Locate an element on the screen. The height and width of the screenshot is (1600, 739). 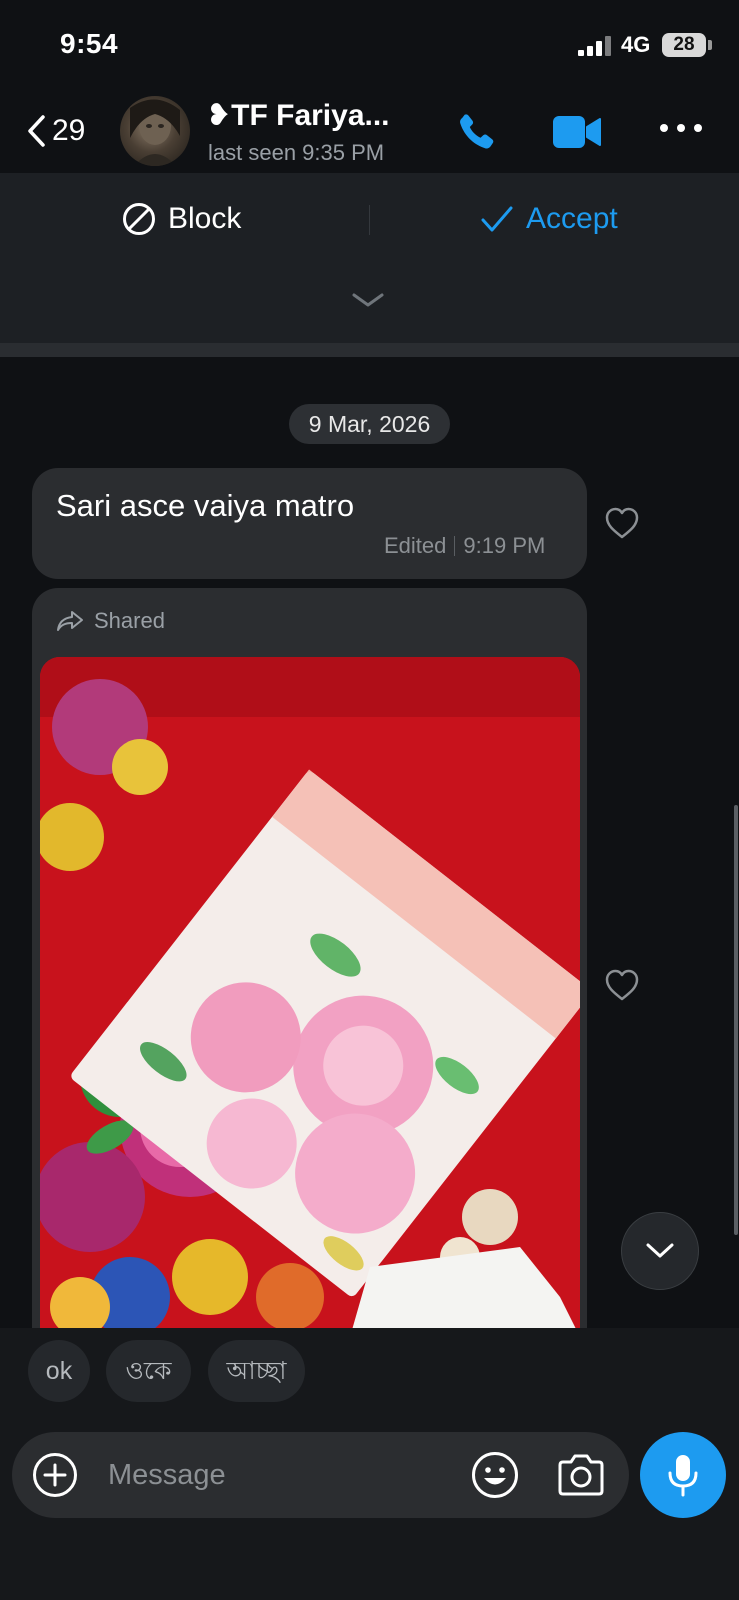
date-separator: 9 Mar, 2026 is located at coordinates (369, 424).